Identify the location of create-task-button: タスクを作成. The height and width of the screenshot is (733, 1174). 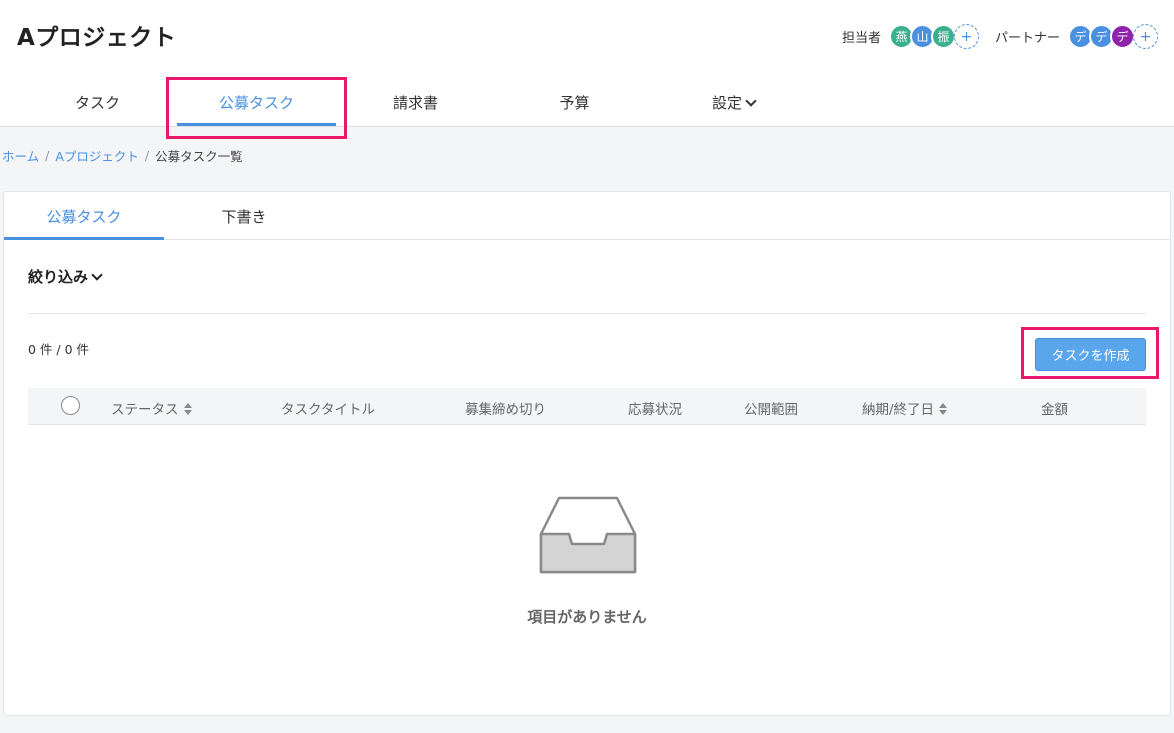
(1090, 354).